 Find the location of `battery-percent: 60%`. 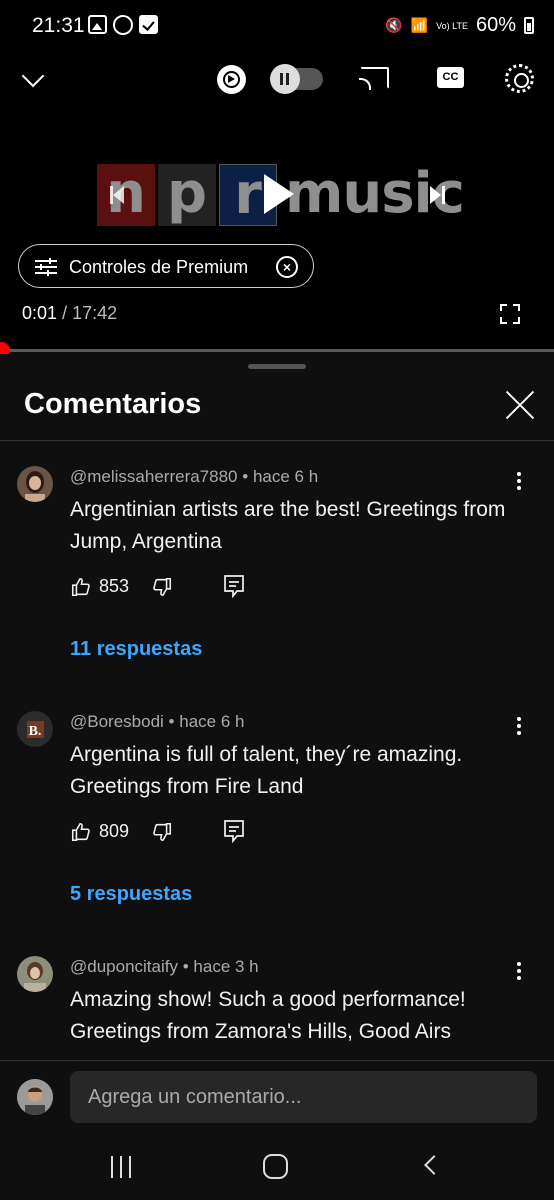

battery-percent: 60% is located at coordinates (495, 25).